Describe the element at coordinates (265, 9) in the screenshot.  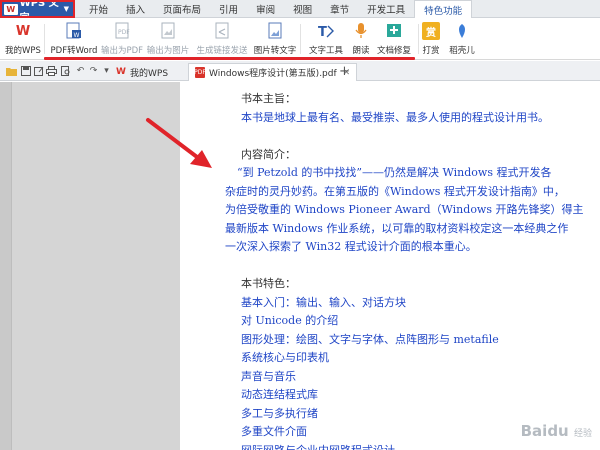
I see `tab-review: 审阅` at that location.